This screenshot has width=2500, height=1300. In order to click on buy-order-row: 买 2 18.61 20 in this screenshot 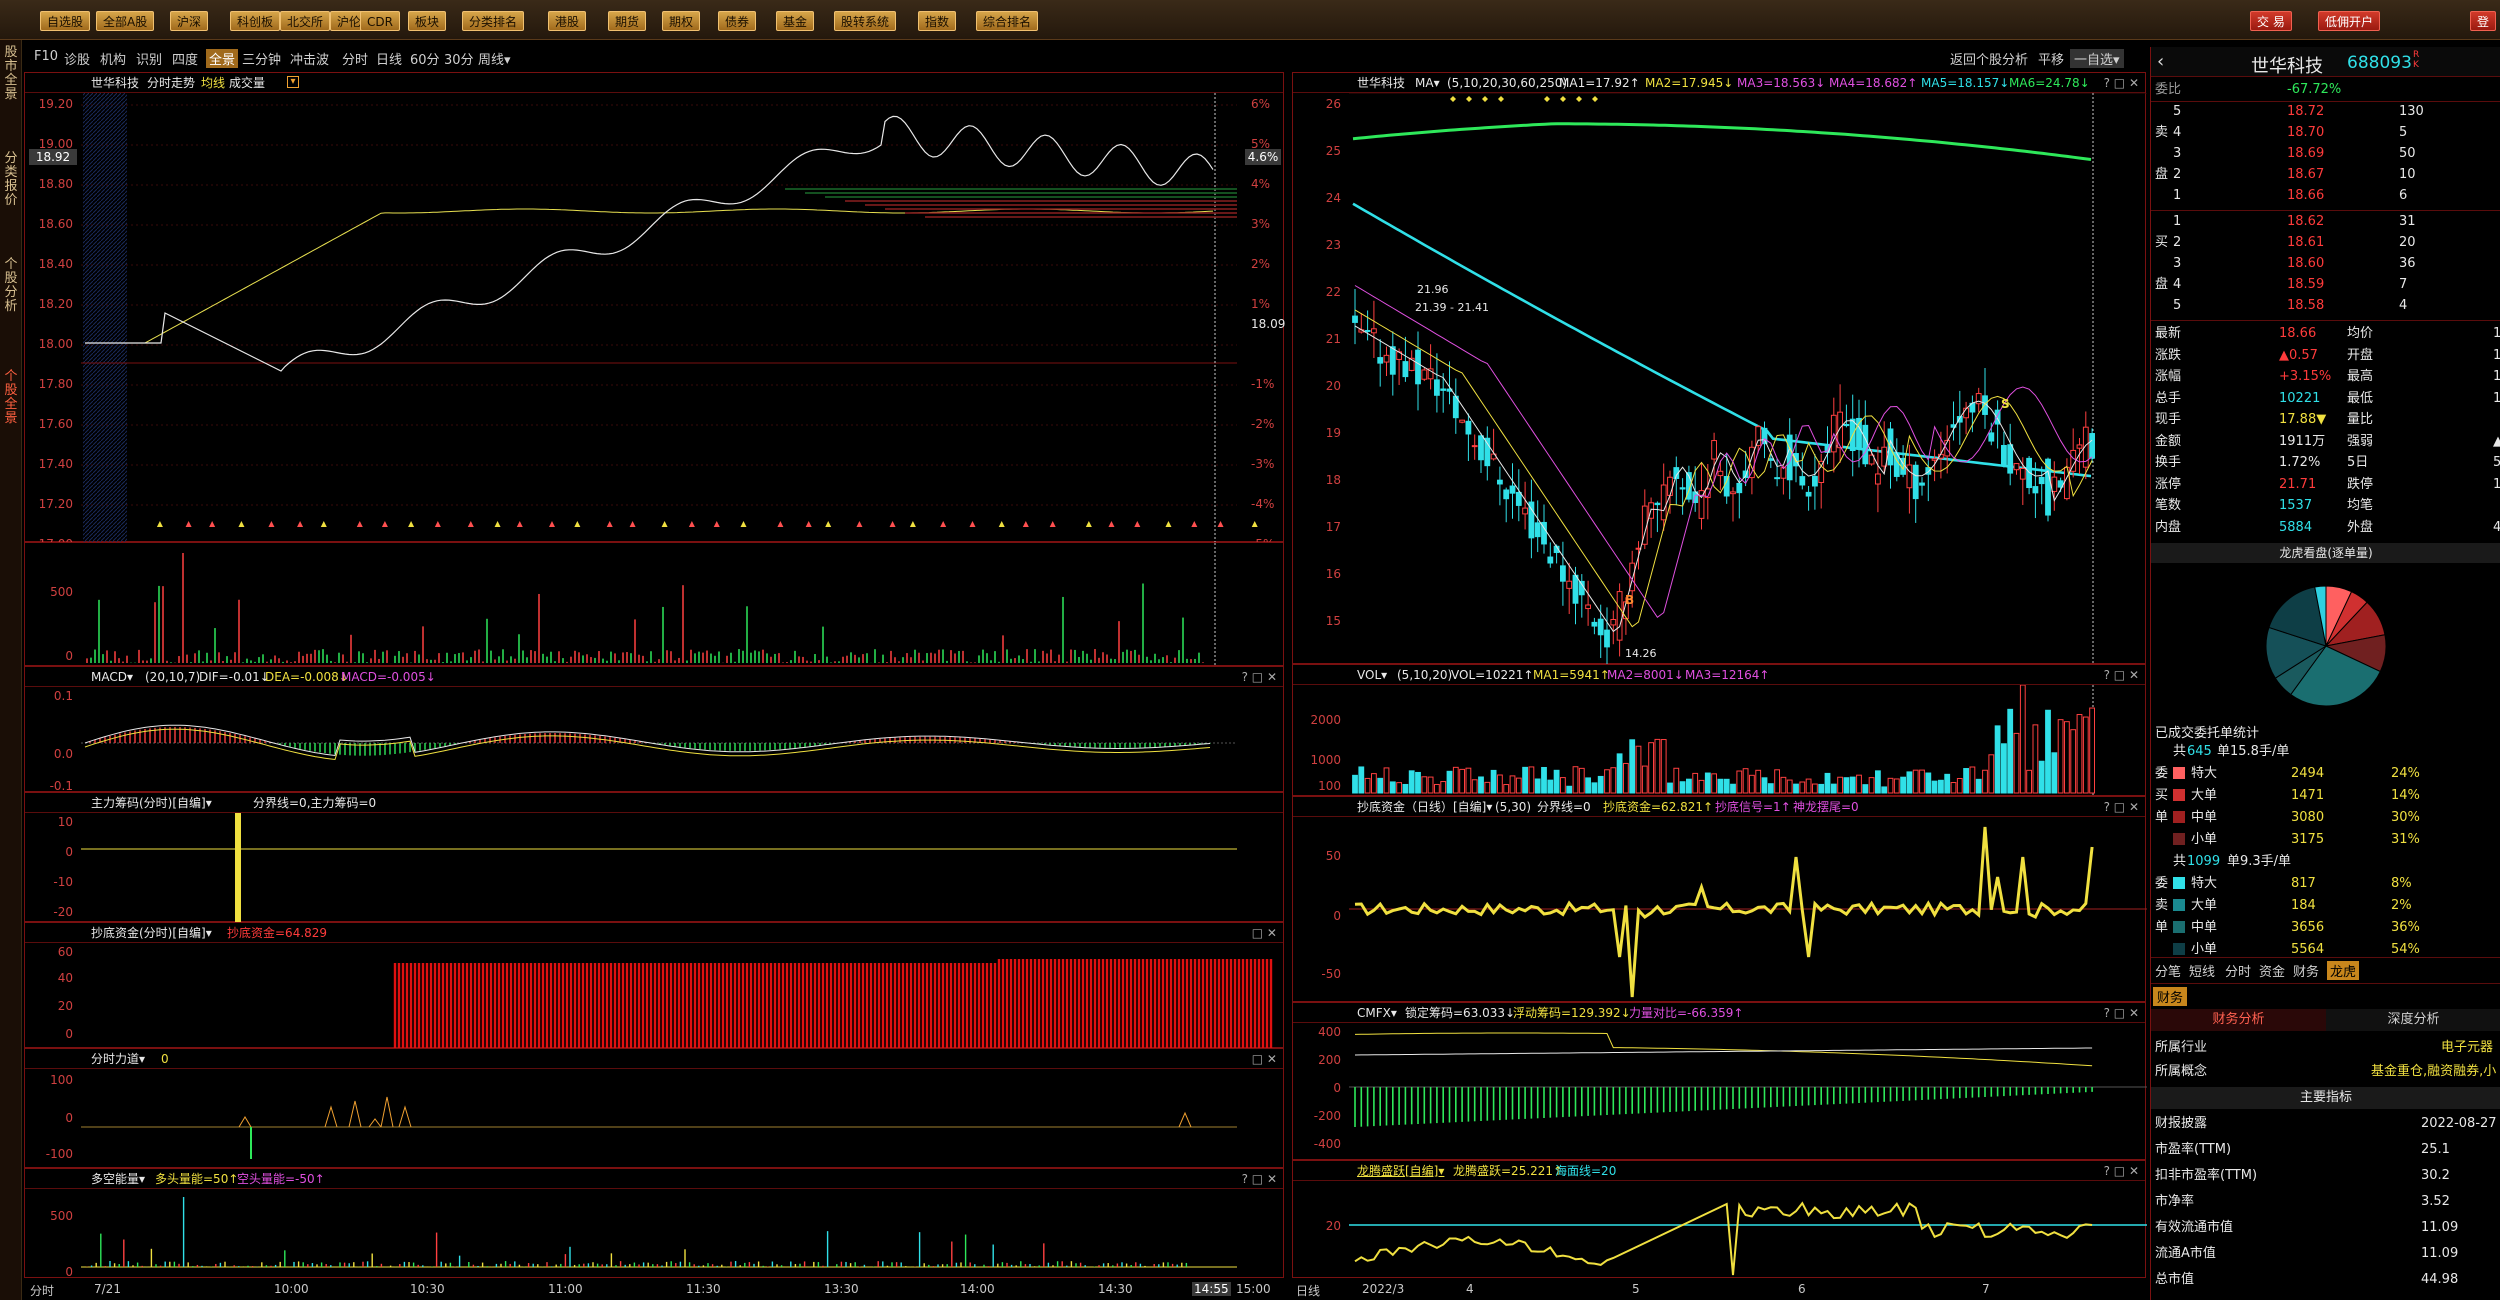, I will do `click(2325, 242)`.